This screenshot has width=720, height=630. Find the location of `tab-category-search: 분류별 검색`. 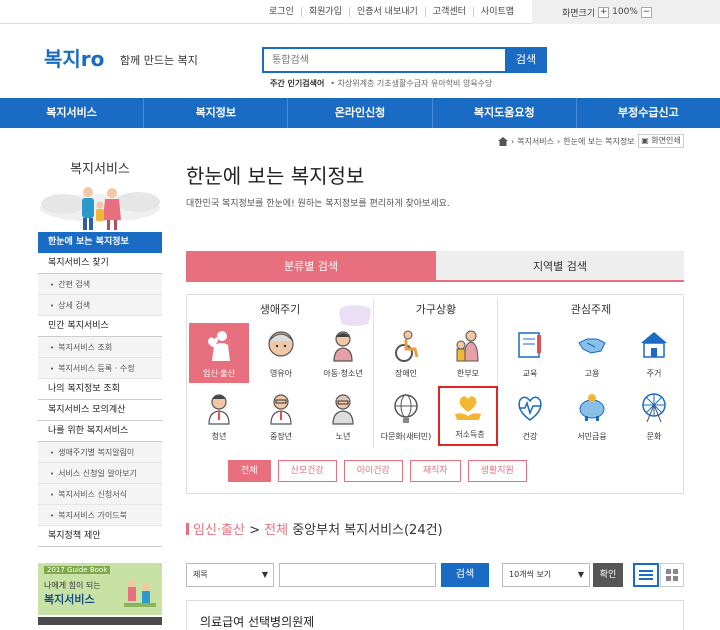

tab-category-search: 분류별 검색 is located at coordinates (311, 266).